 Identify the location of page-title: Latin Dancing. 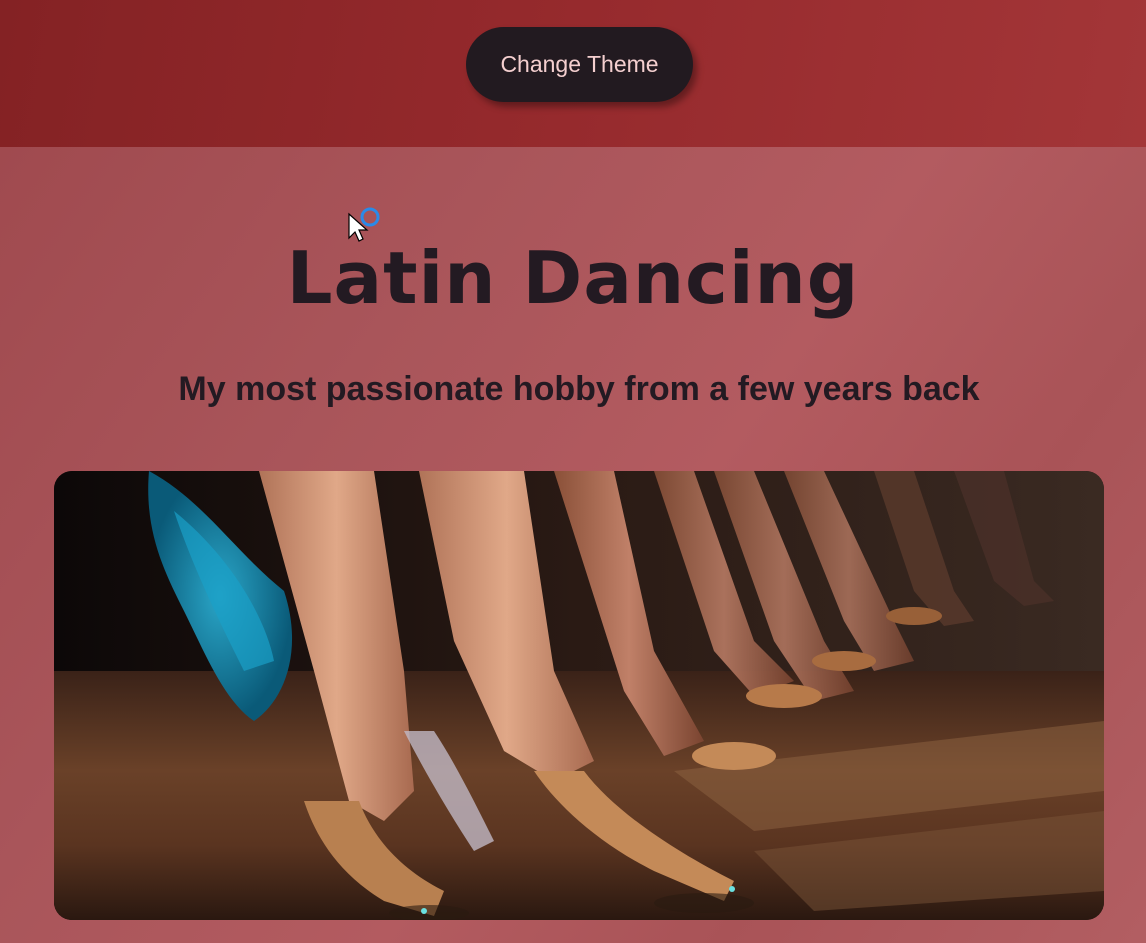
(573, 278).